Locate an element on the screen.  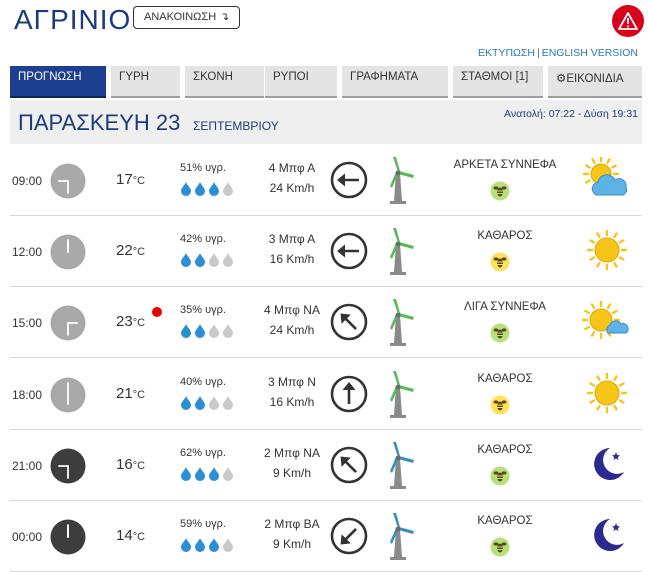
row-temperature: 23°C is located at coordinates (130, 321).